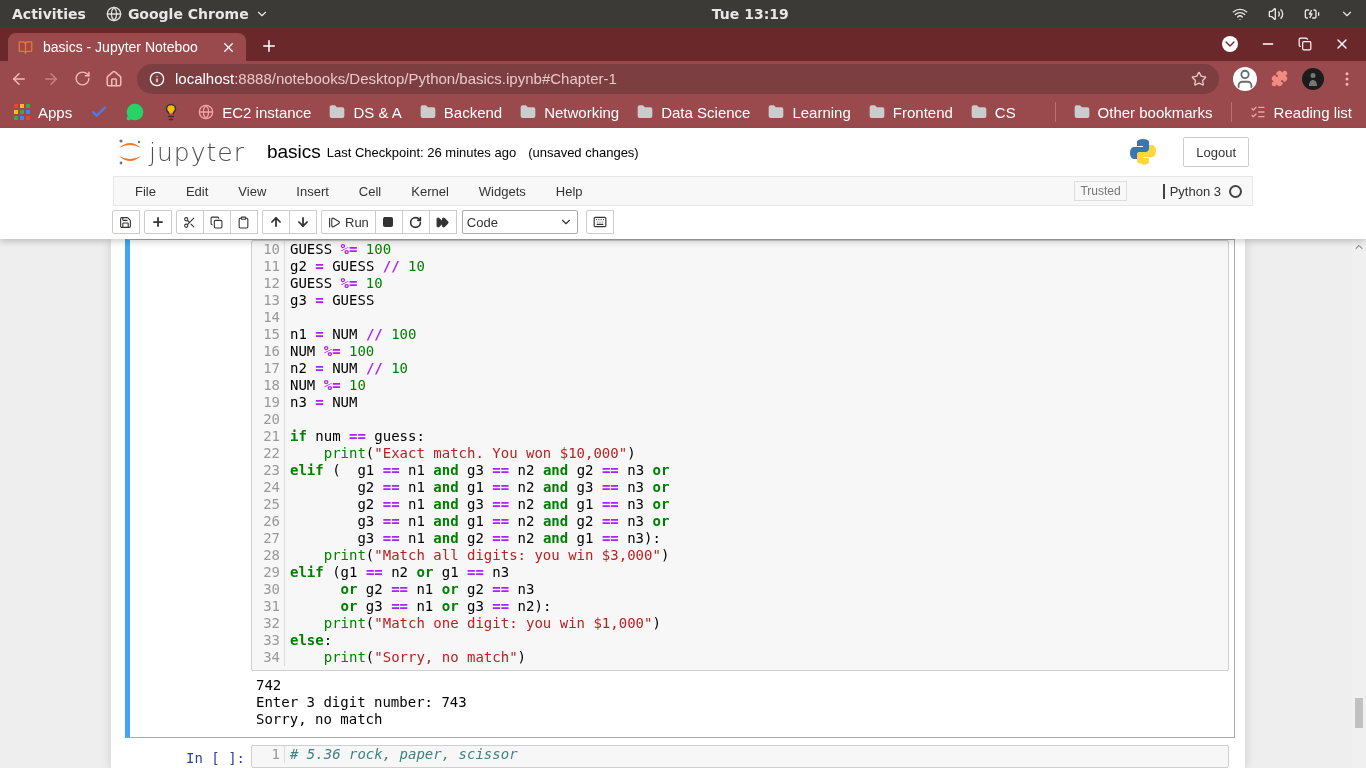 Image resolution: width=1366 pixels, height=768 pixels. Describe the element at coordinates (502, 191) in the screenshot. I see `menu-item: Widgets` at that location.